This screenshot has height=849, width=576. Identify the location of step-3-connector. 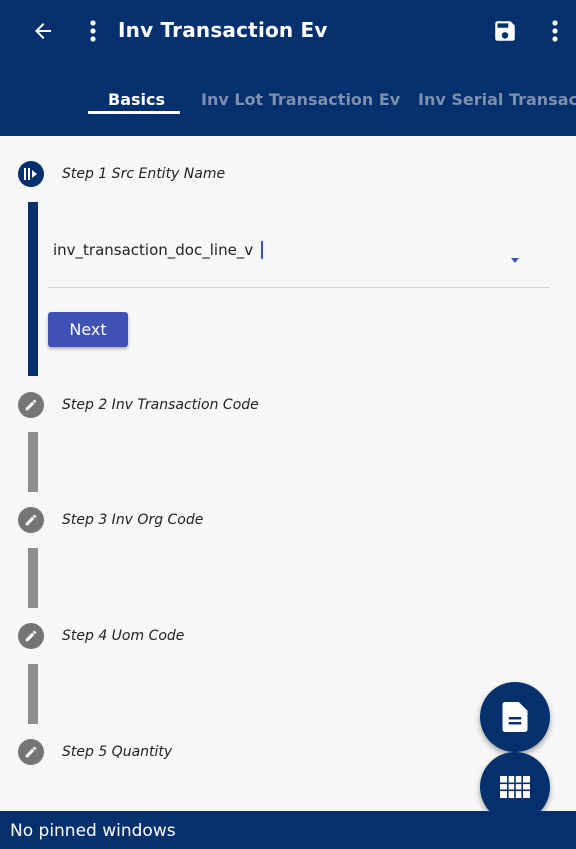
(33, 578).